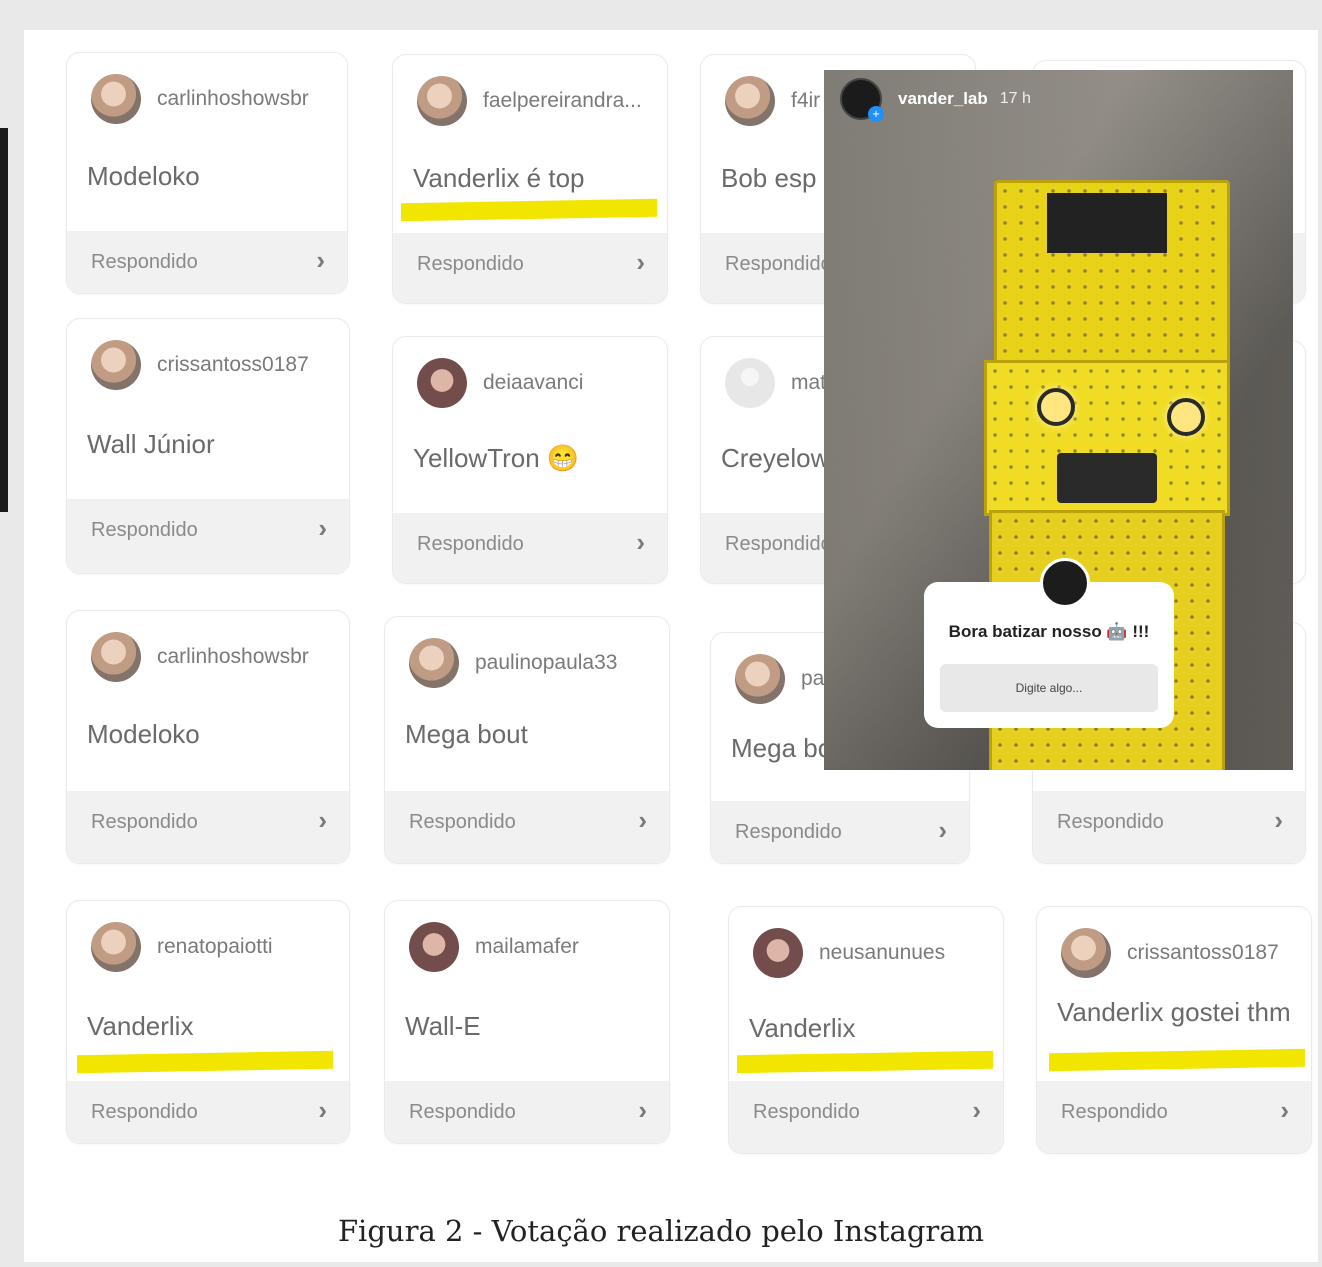 The width and height of the screenshot is (1322, 1267). I want to click on username: deiaavanci, so click(533, 382).